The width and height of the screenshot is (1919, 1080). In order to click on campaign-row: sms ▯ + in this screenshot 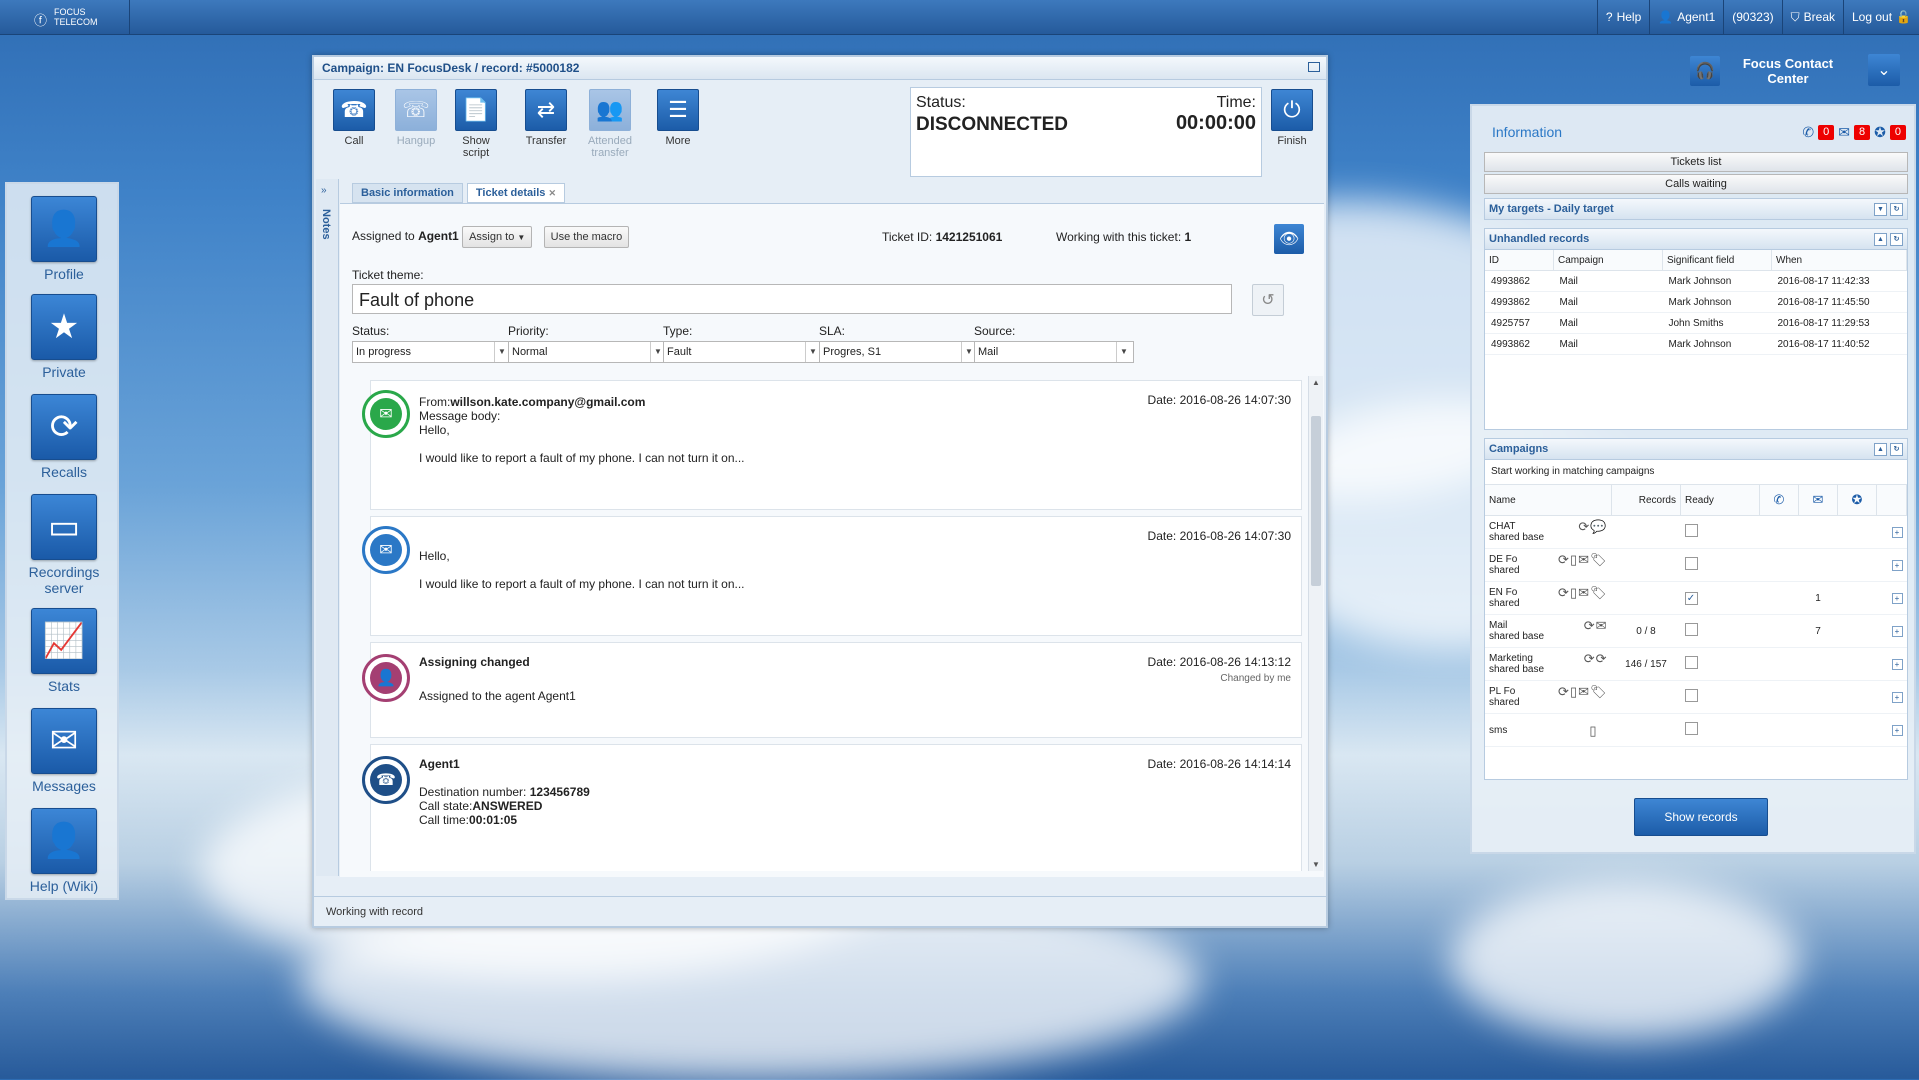, I will do `click(1696, 730)`.